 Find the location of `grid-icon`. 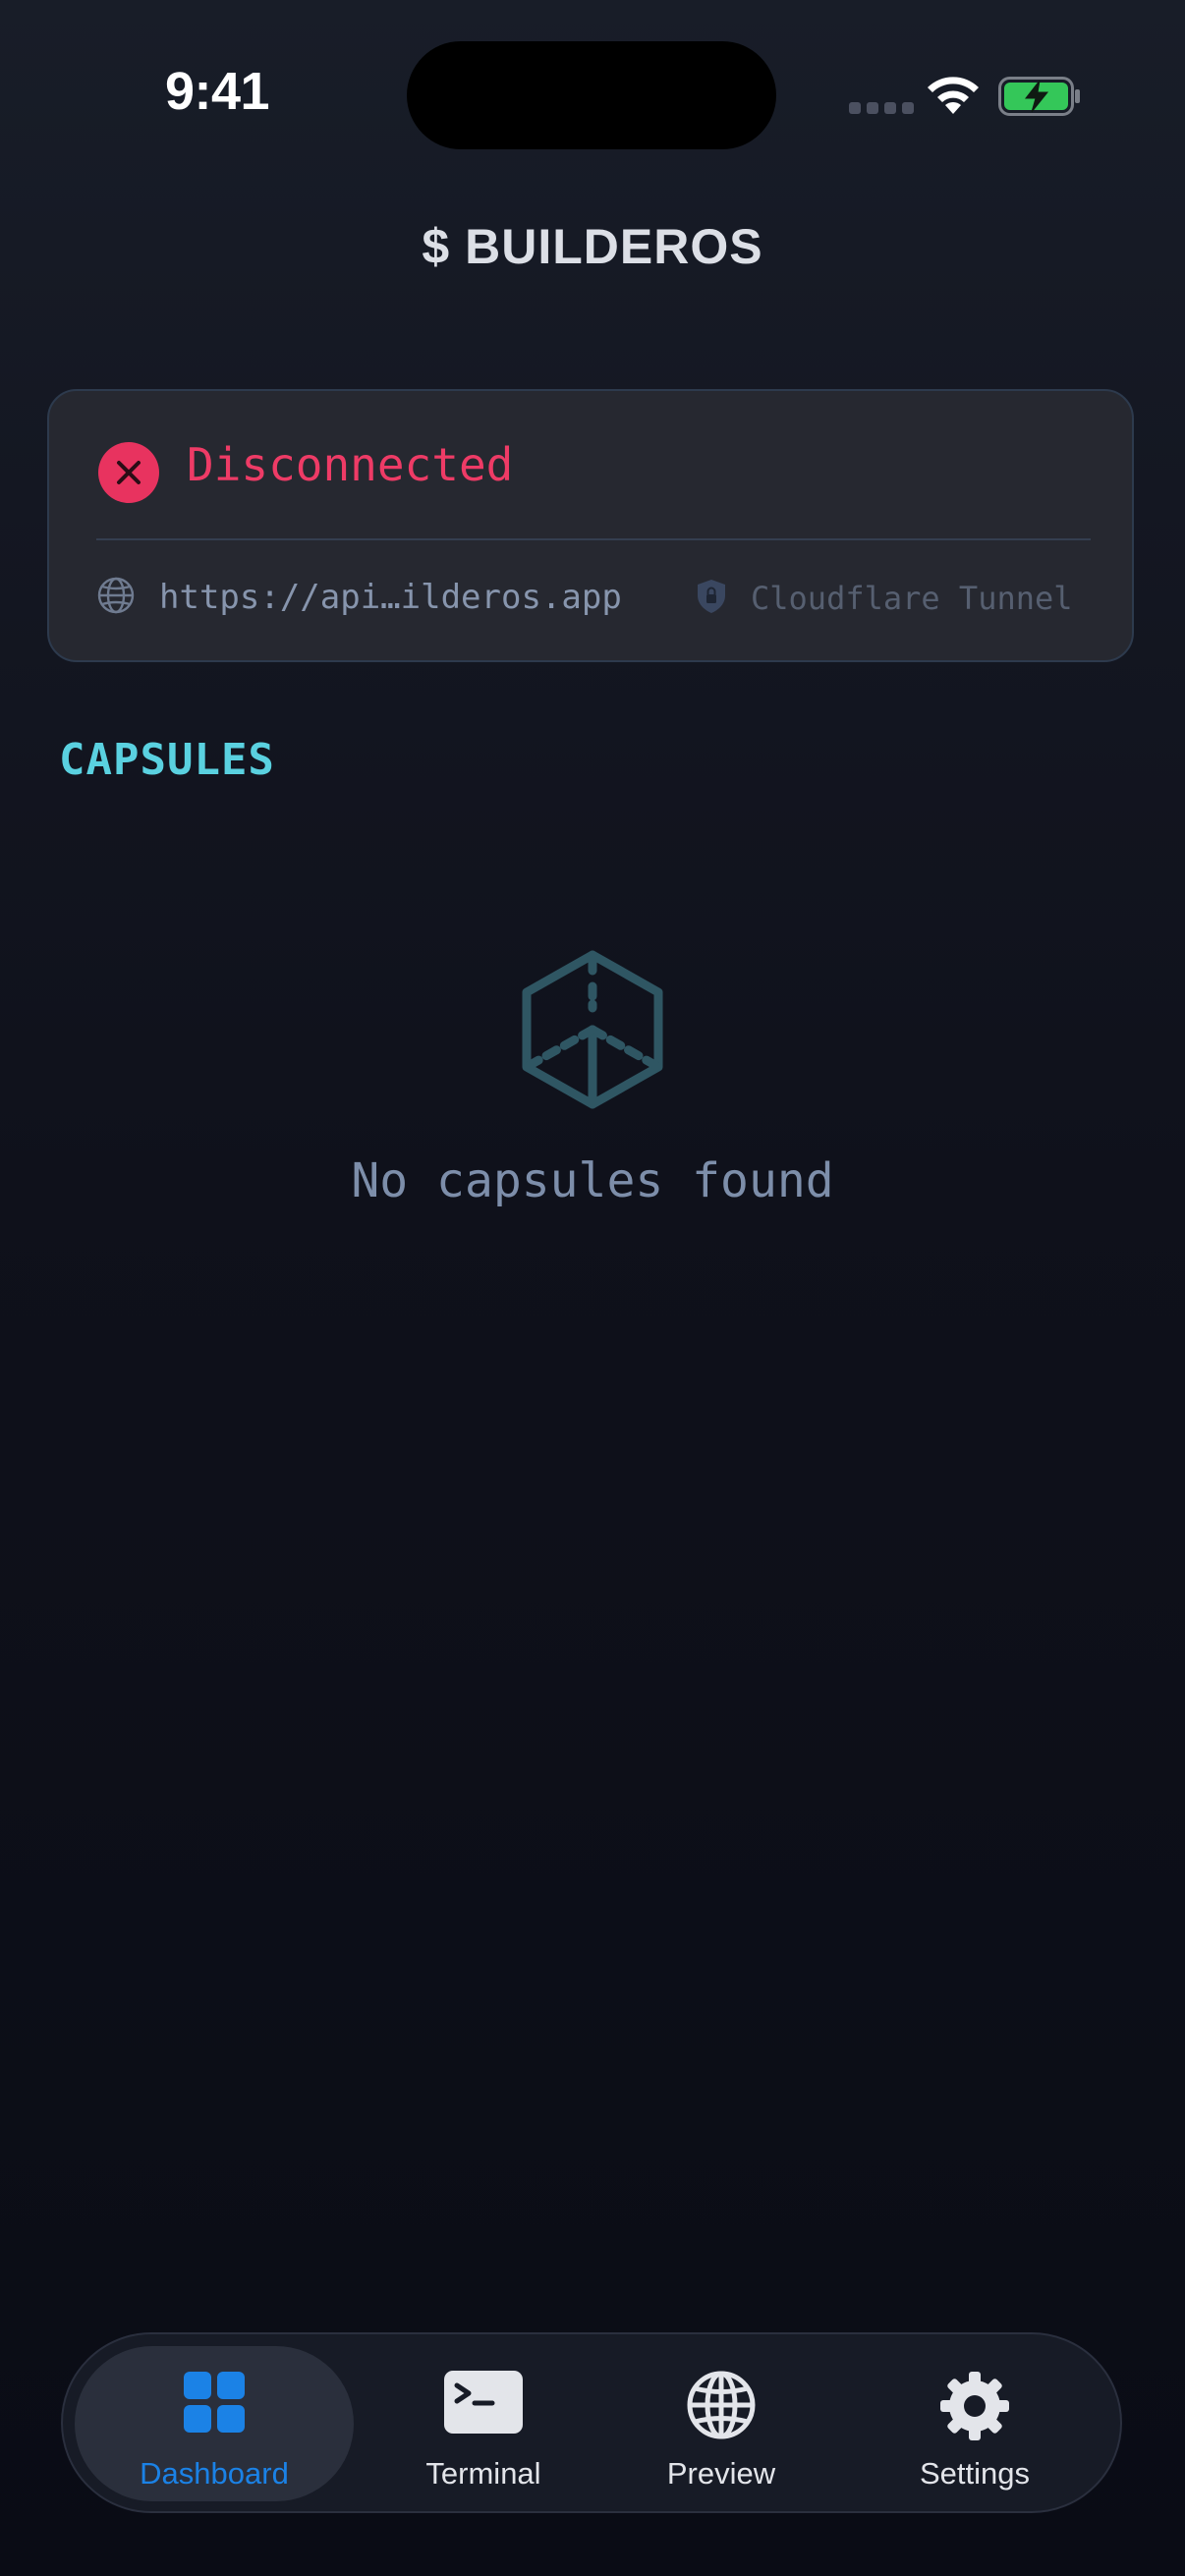

grid-icon is located at coordinates (215, 2402).